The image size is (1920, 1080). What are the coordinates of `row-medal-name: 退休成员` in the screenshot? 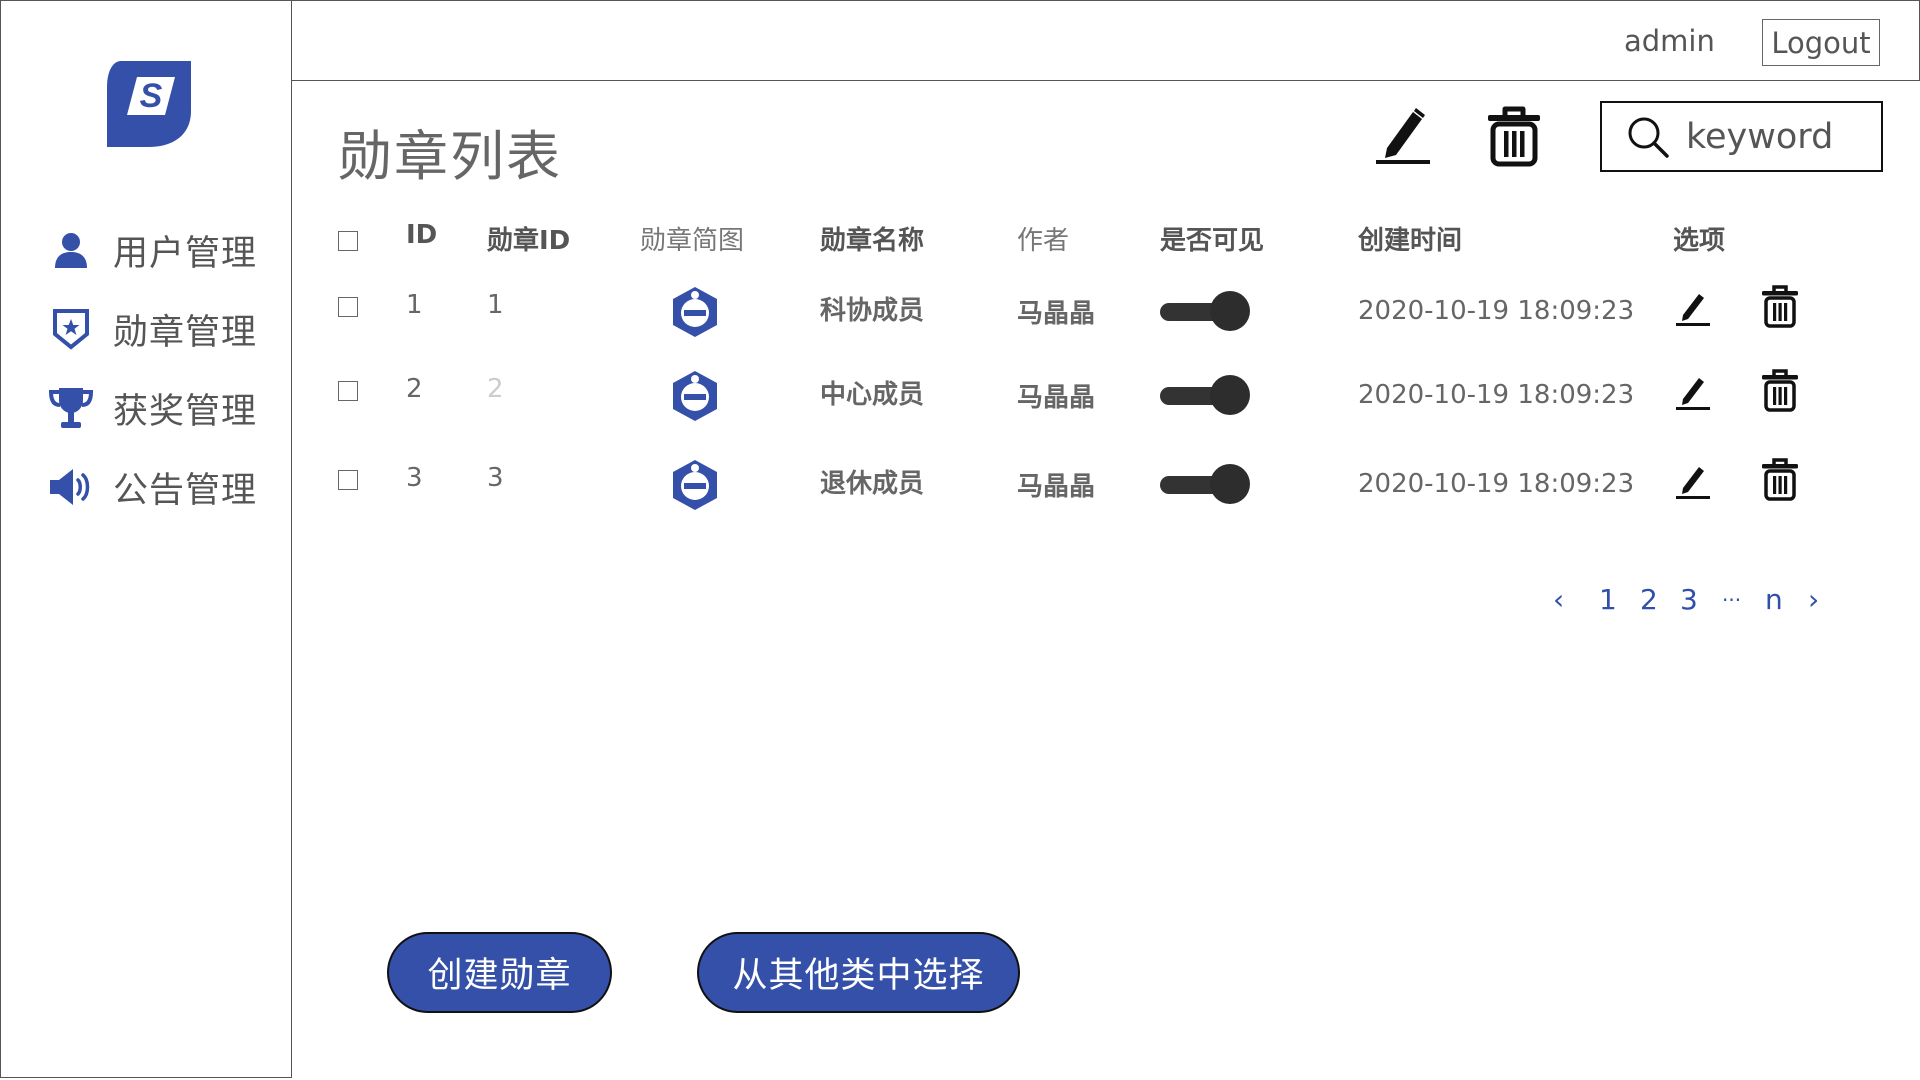 It's located at (872, 484).